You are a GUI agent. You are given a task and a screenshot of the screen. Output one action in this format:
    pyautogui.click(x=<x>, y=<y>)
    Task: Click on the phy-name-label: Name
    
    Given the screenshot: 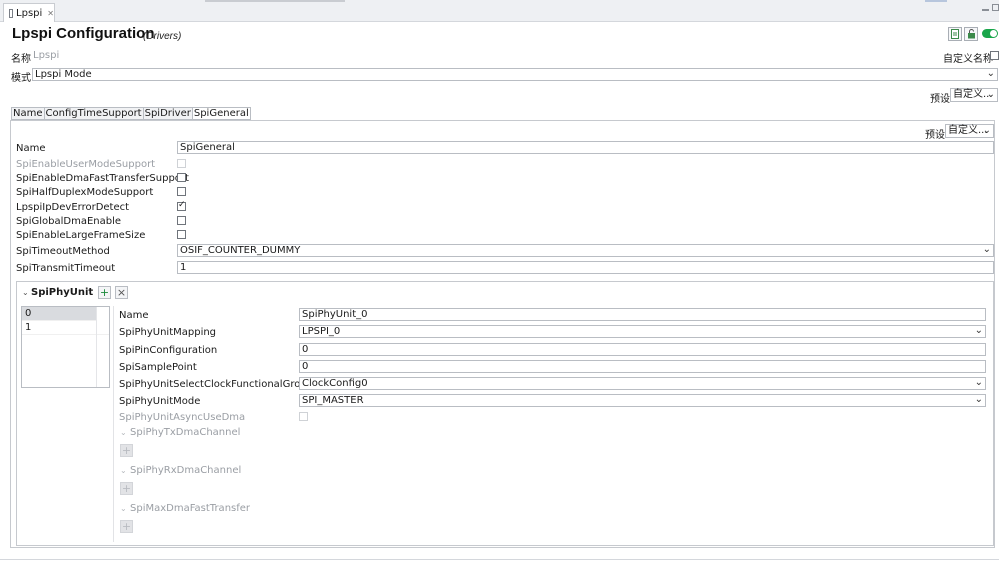 What is the action you would take?
    pyautogui.click(x=134, y=315)
    